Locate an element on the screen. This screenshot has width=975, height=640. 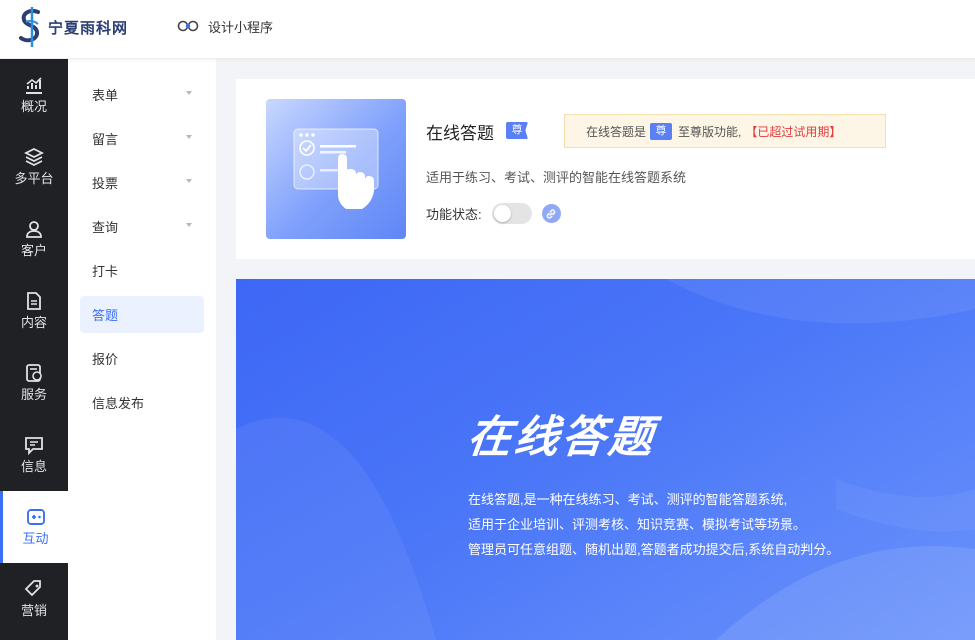
nav-item-interaction: 互动 is located at coordinates (34, 527).